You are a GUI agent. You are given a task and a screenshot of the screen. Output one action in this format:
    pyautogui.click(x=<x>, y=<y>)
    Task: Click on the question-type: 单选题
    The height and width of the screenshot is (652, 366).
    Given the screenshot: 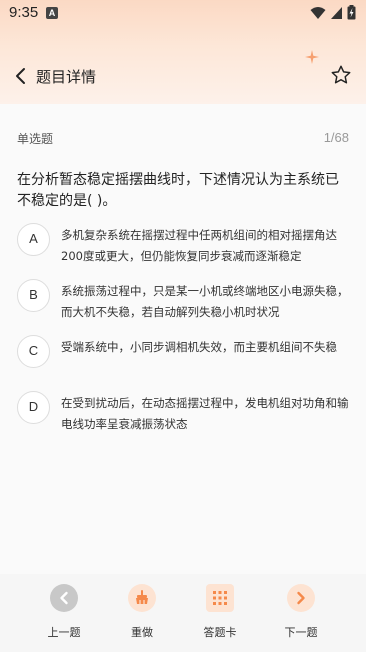 What is the action you would take?
    pyautogui.click(x=35, y=139)
    